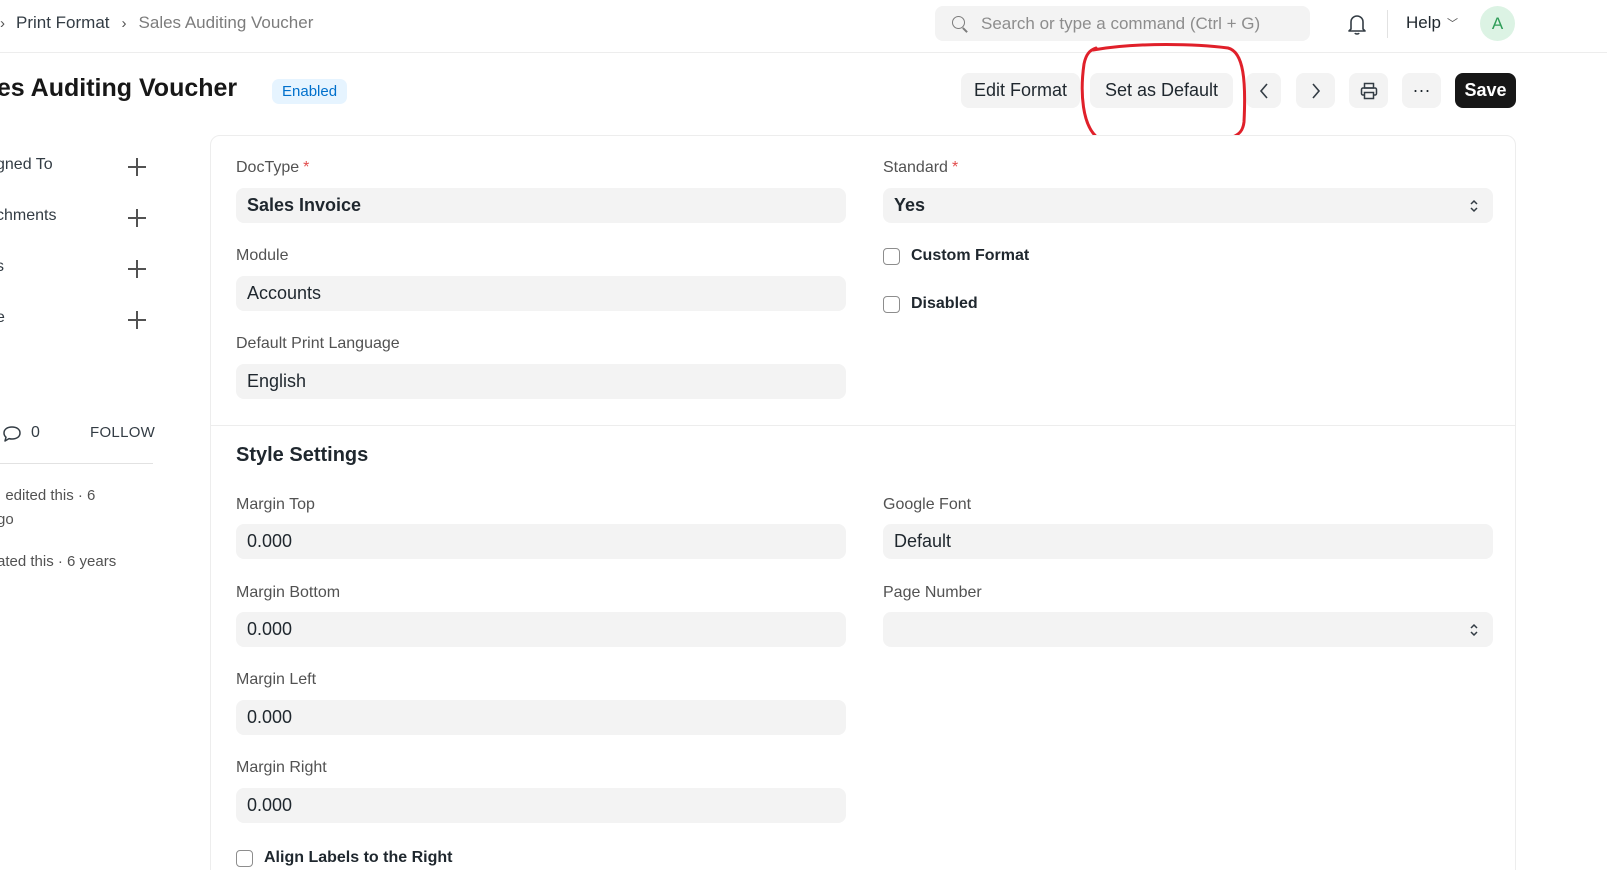 The height and width of the screenshot is (870, 1607). What do you see at coordinates (310, 91) in the screenshot?
I see `status-badge: Enabled` at bounding box center [310, 91].